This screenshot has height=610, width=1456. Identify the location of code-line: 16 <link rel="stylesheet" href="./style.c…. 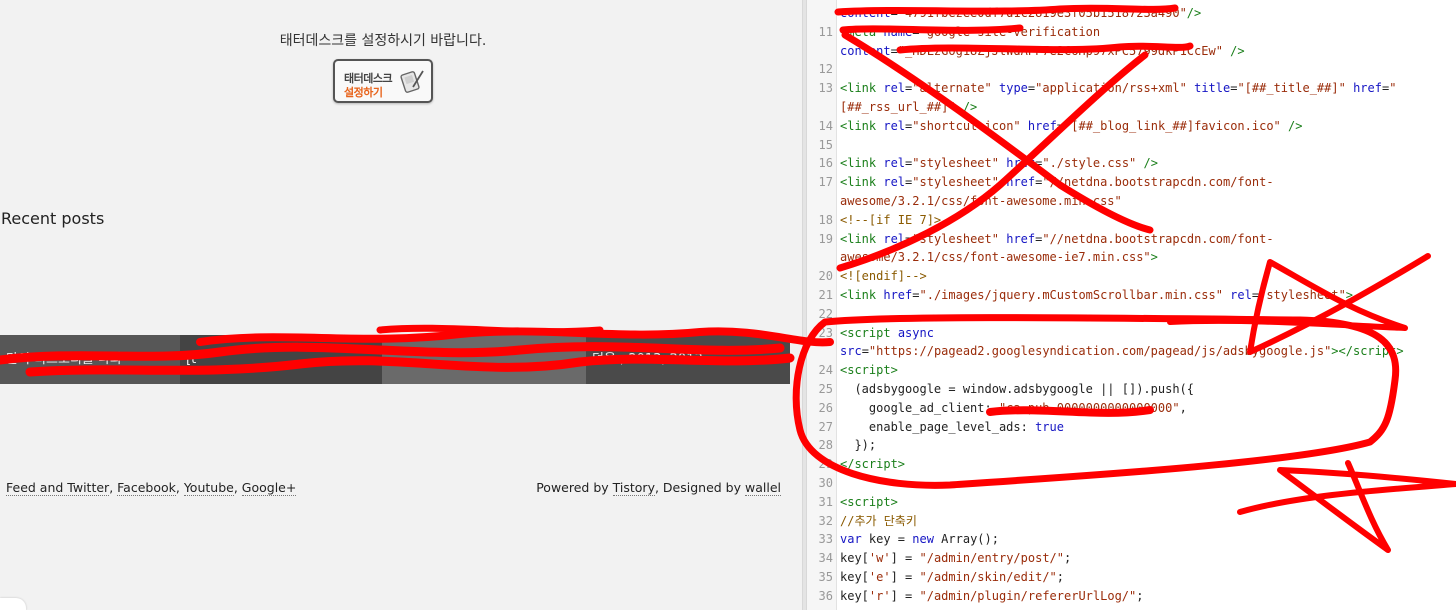
(1131, 163).